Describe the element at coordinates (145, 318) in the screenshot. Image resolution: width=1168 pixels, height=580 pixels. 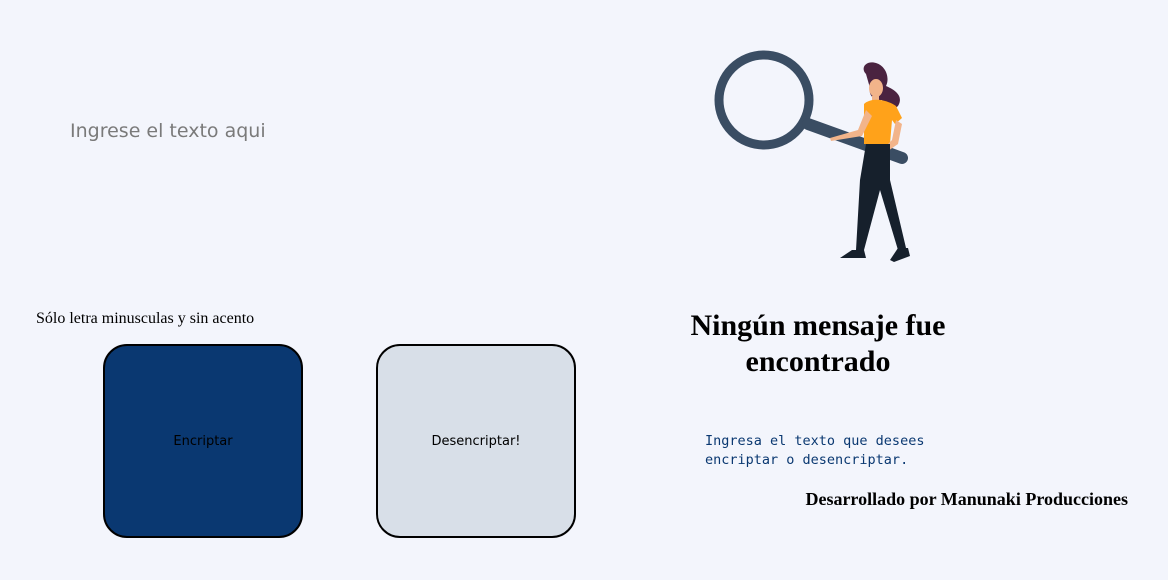
I see `input-hint: Sólo letra minusculas y sin acento` at that location.